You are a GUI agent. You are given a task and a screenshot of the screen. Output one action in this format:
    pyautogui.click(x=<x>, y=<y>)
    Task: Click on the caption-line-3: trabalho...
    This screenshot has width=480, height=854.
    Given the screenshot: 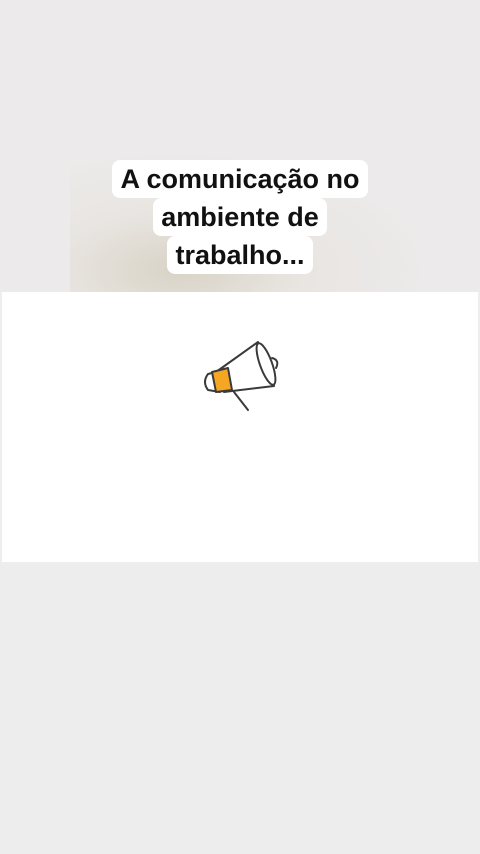 What is the action you would take?
    pyautogui.click(x=240, y=255)
    